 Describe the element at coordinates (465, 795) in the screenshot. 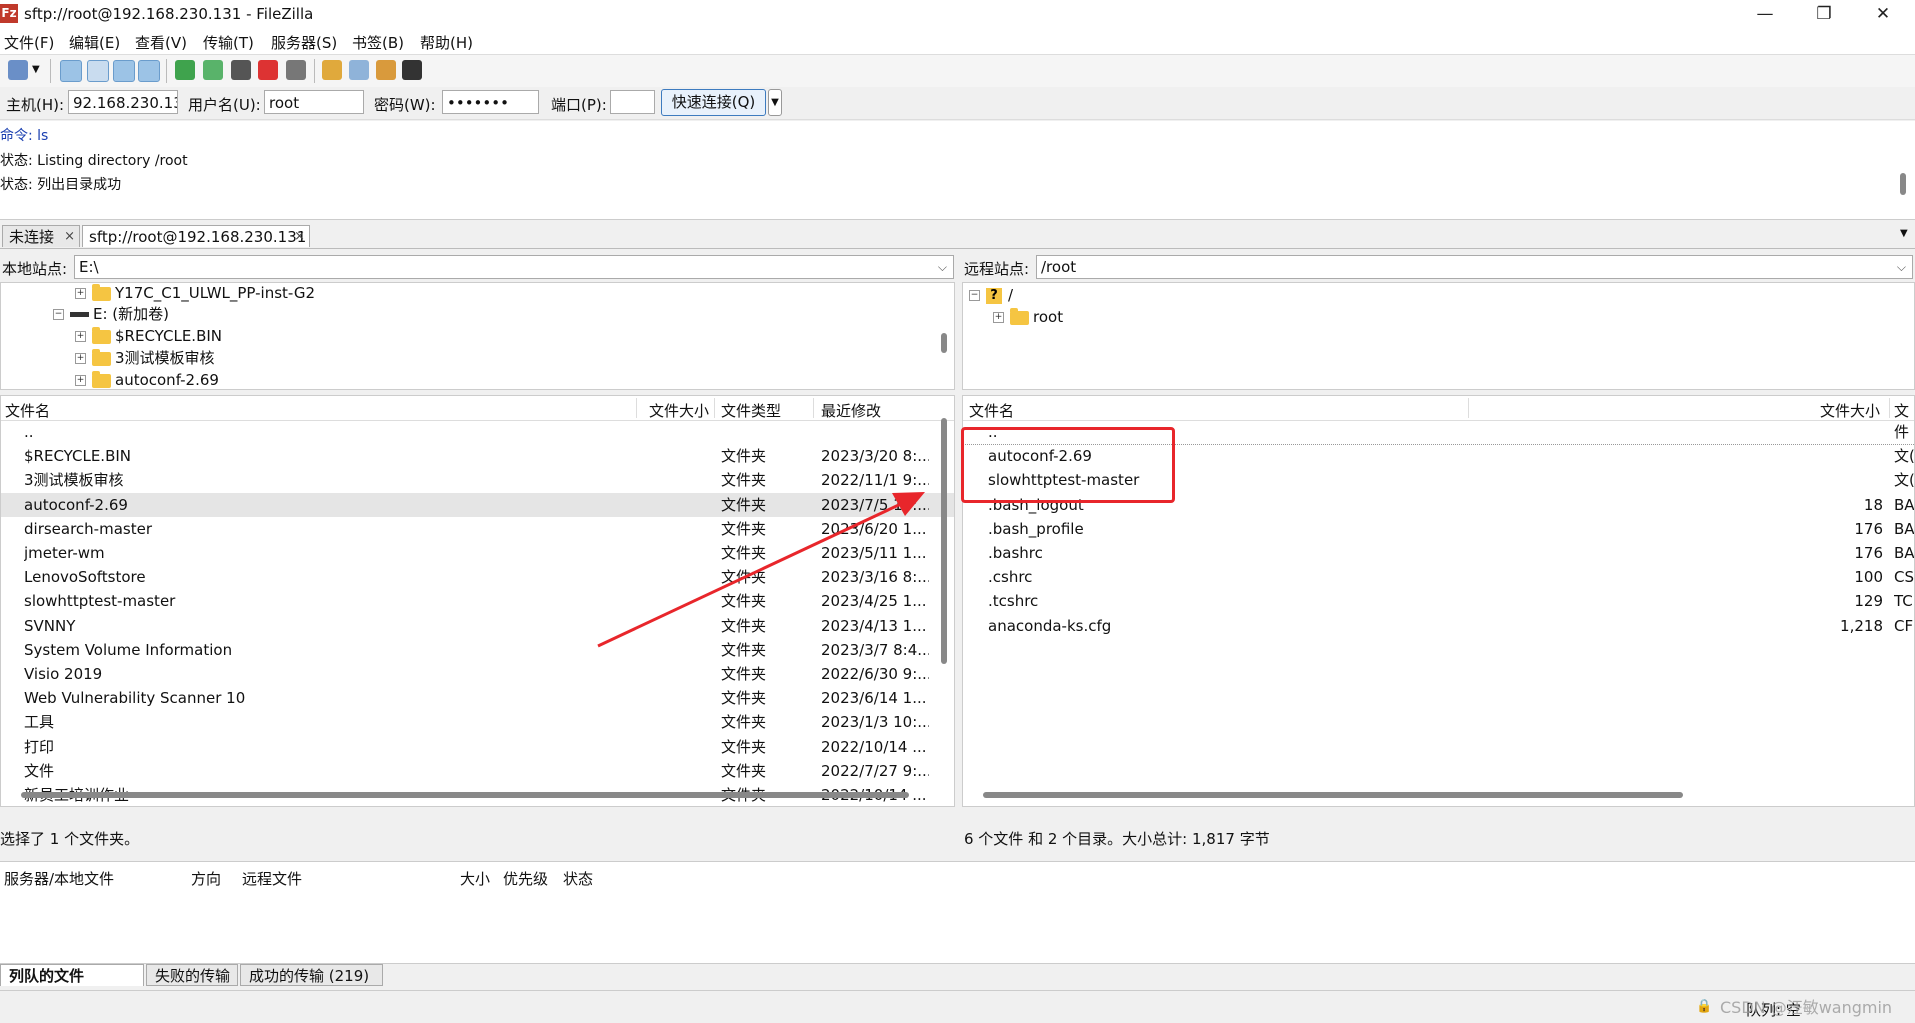

I see `local-list-hscrollbar` at that location.